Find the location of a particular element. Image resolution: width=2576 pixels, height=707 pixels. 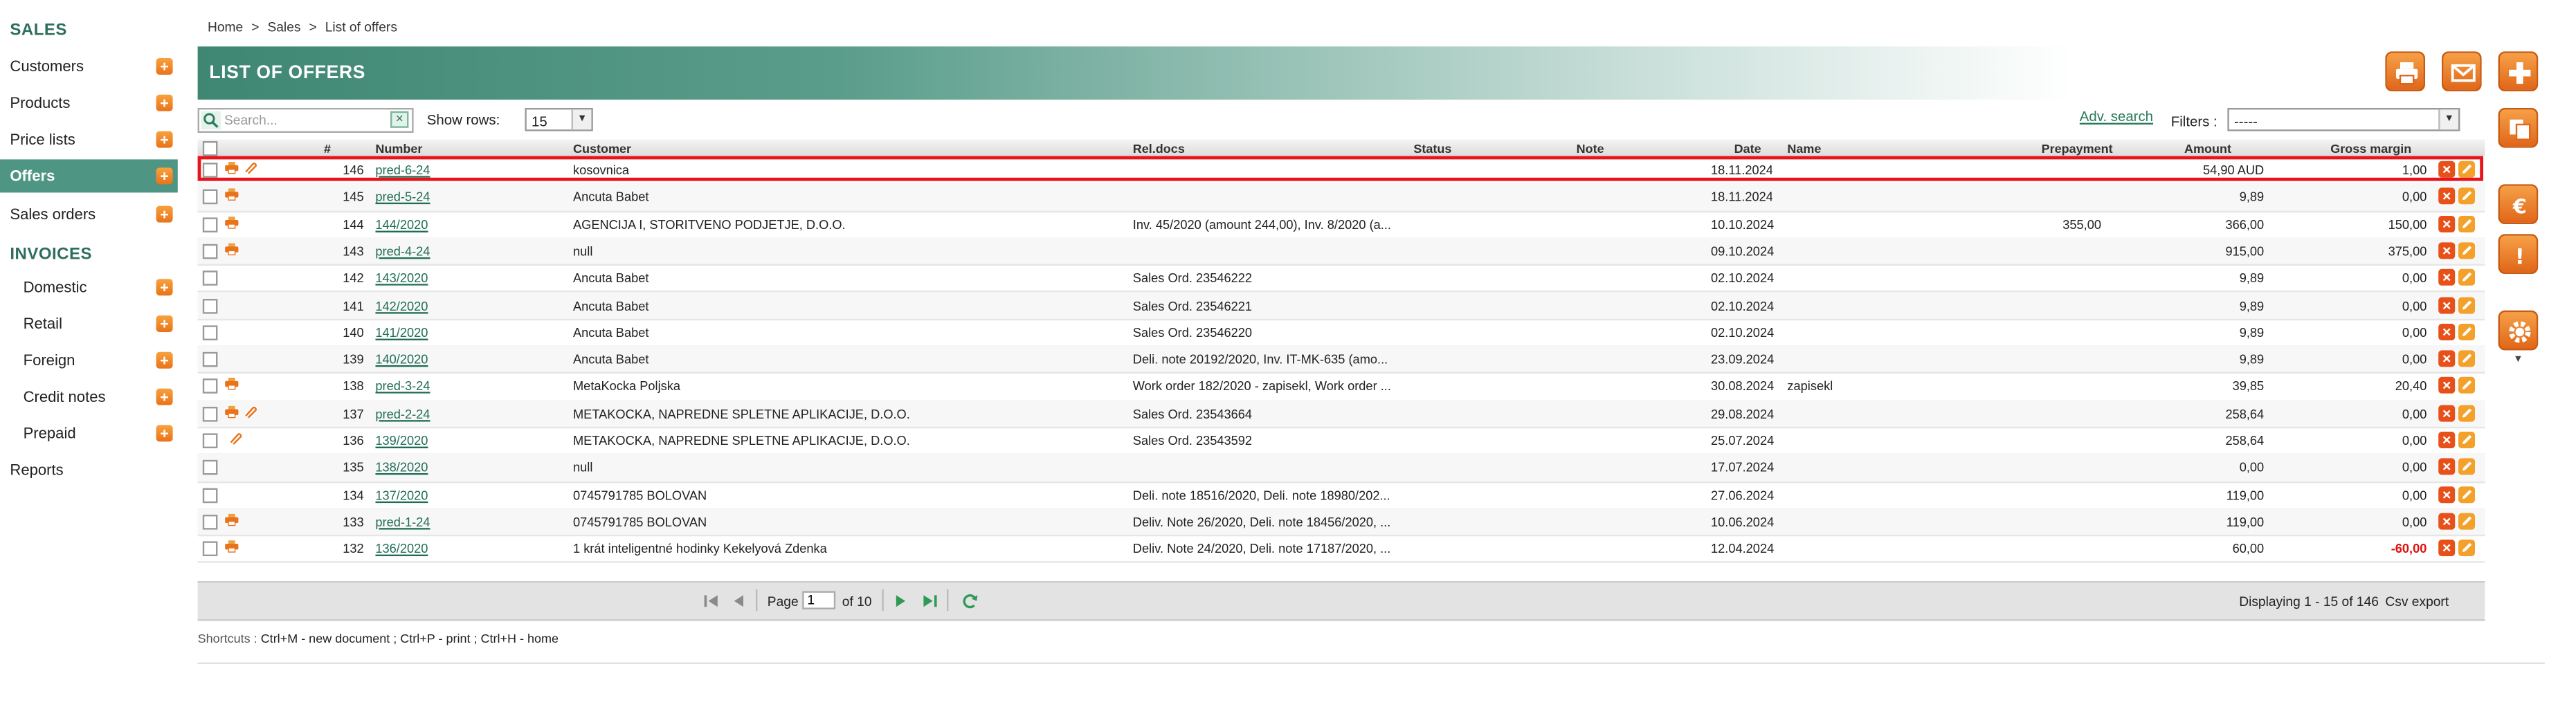

column-header: Name is located at coordinates (1804, 148).